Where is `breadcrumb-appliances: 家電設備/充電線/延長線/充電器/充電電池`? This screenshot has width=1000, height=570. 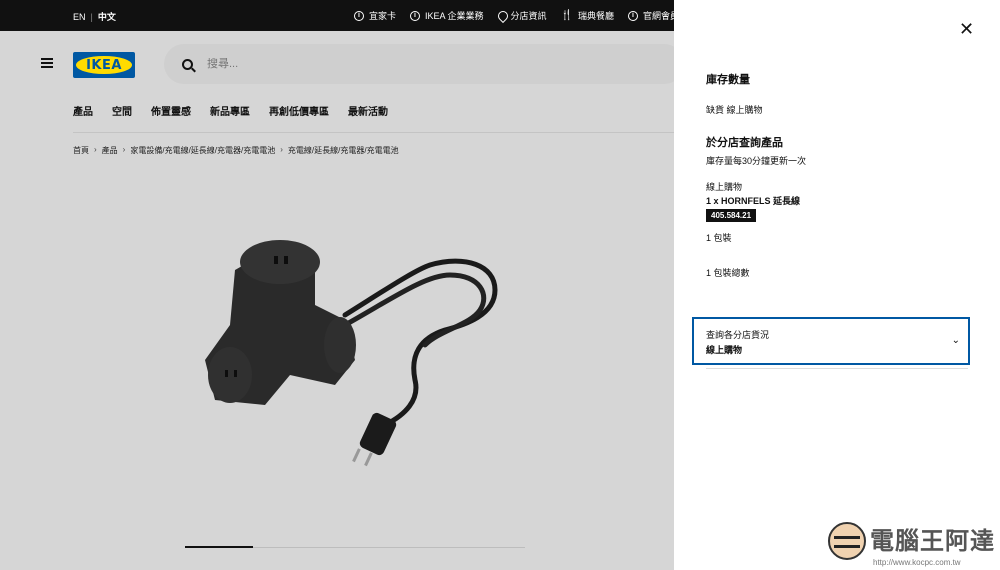
breadcrumb-appliances: 家電設備/充電線/延長線/充電器/充電電池 is located at coordinates (202, 150).